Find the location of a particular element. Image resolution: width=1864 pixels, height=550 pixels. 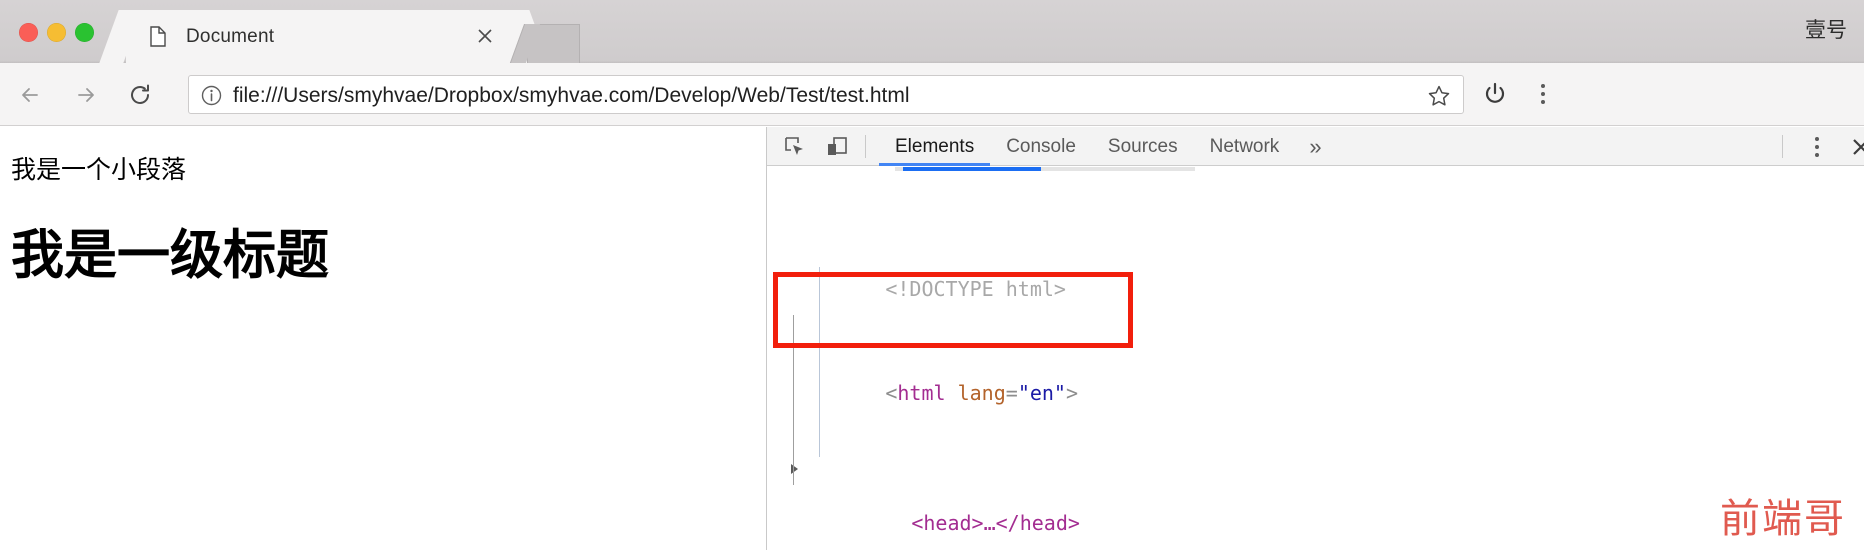

angle-open: < is located at coordinates (891, 393).